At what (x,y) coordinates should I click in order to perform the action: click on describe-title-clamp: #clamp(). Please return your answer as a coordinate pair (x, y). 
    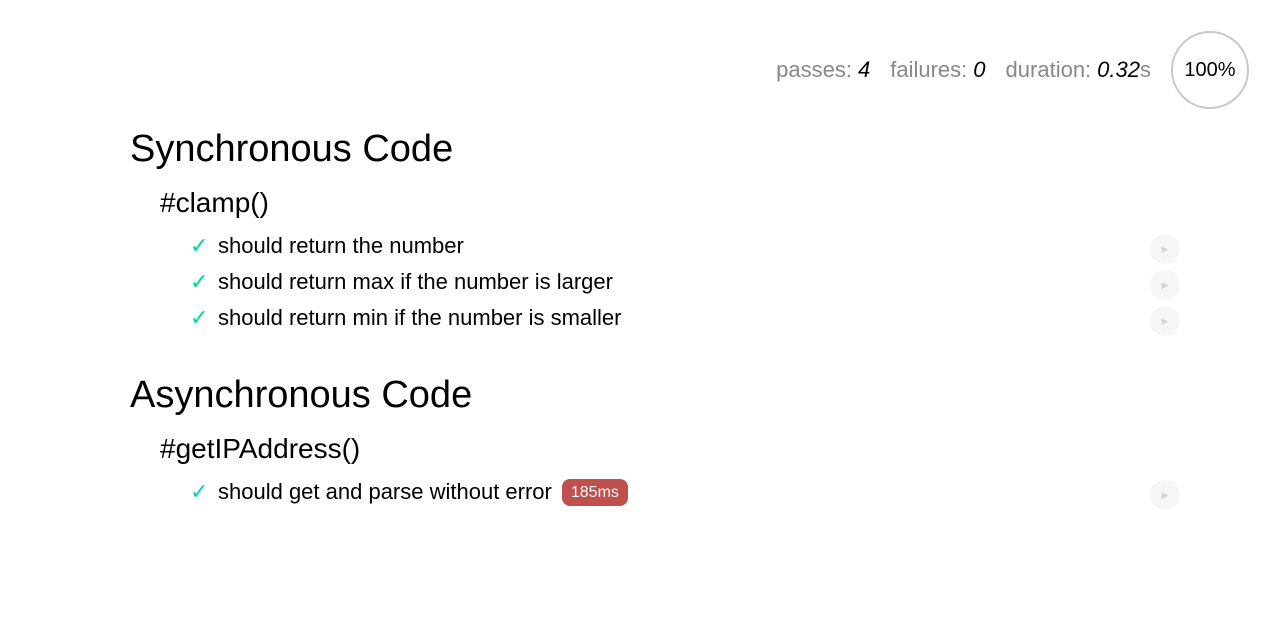
    Looking at the image, I should click on (214, 203).